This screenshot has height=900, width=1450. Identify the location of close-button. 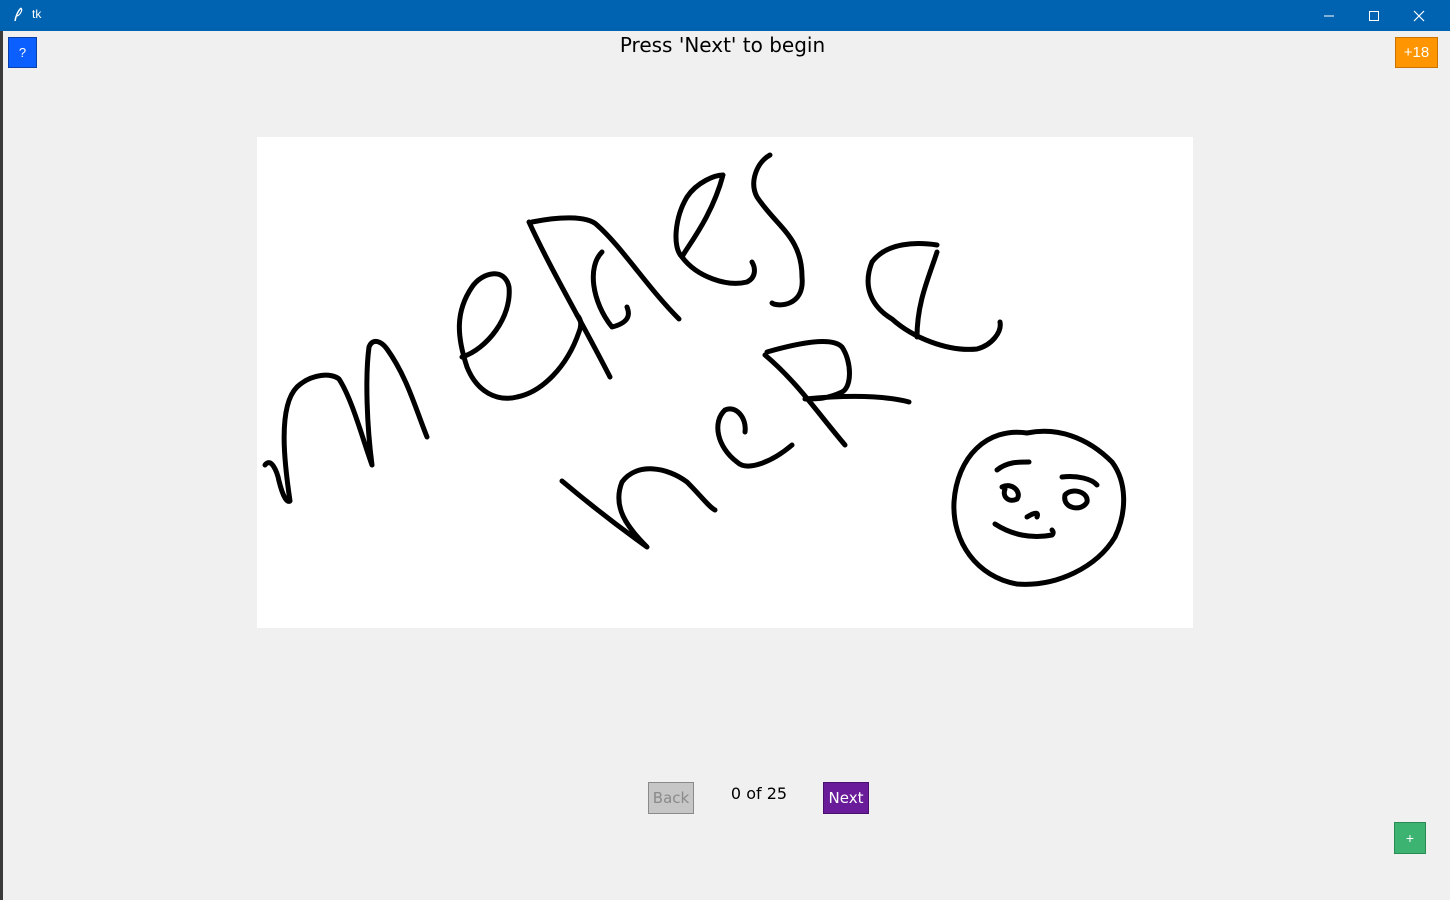
(1419, 15).